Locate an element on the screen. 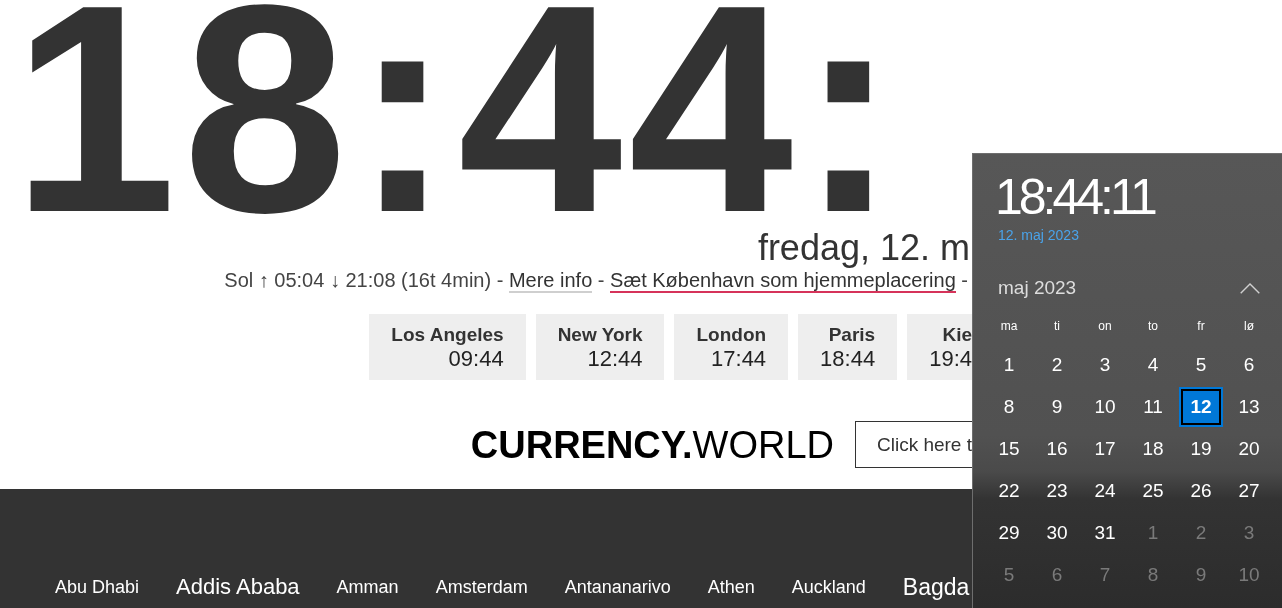  weekday-label: ti is located at coordinates (1057, 326).